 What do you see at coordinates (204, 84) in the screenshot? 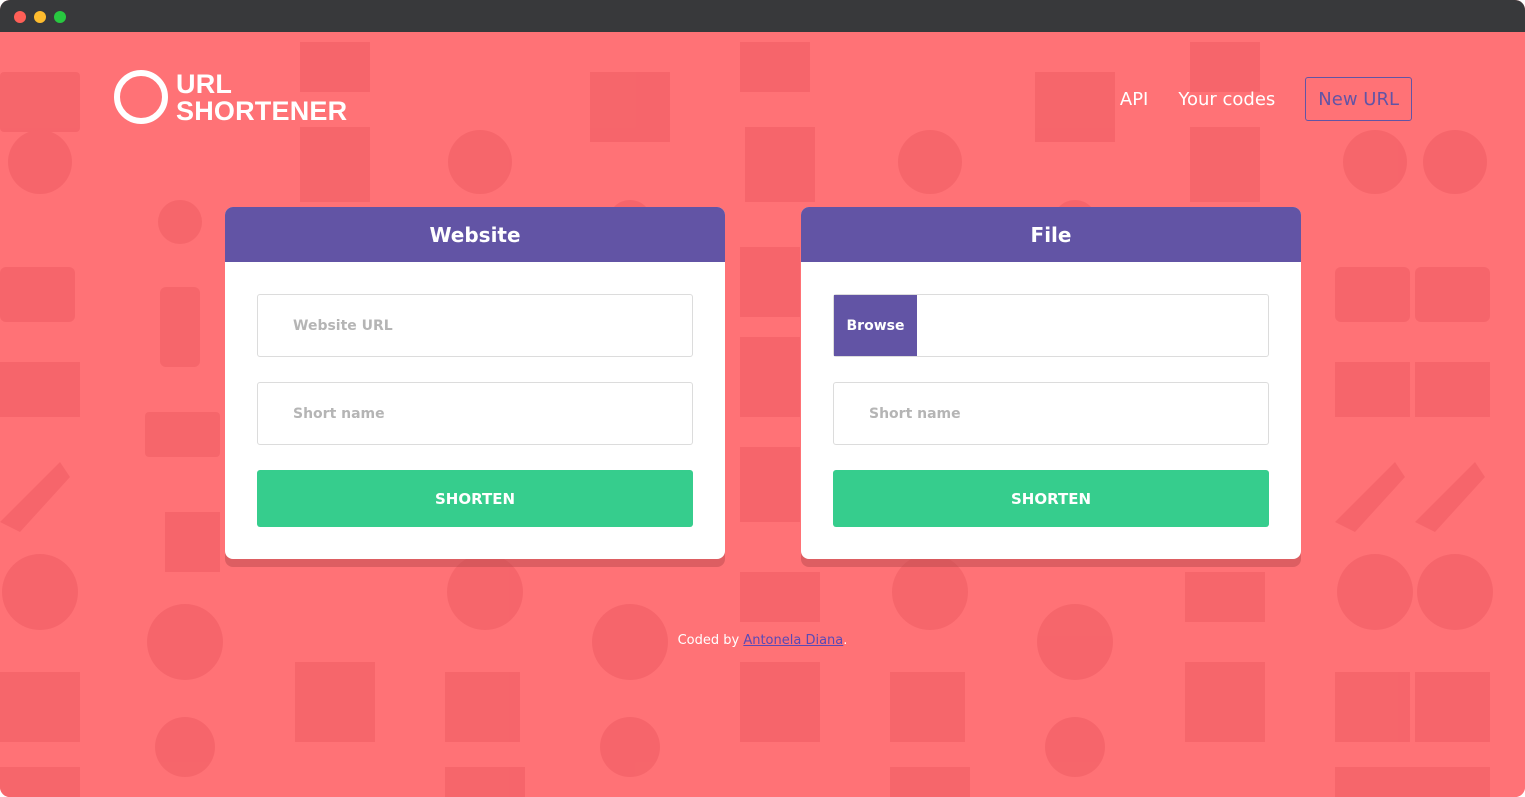
I see `logo-line-1: URL` at bounding box center [204, 84].